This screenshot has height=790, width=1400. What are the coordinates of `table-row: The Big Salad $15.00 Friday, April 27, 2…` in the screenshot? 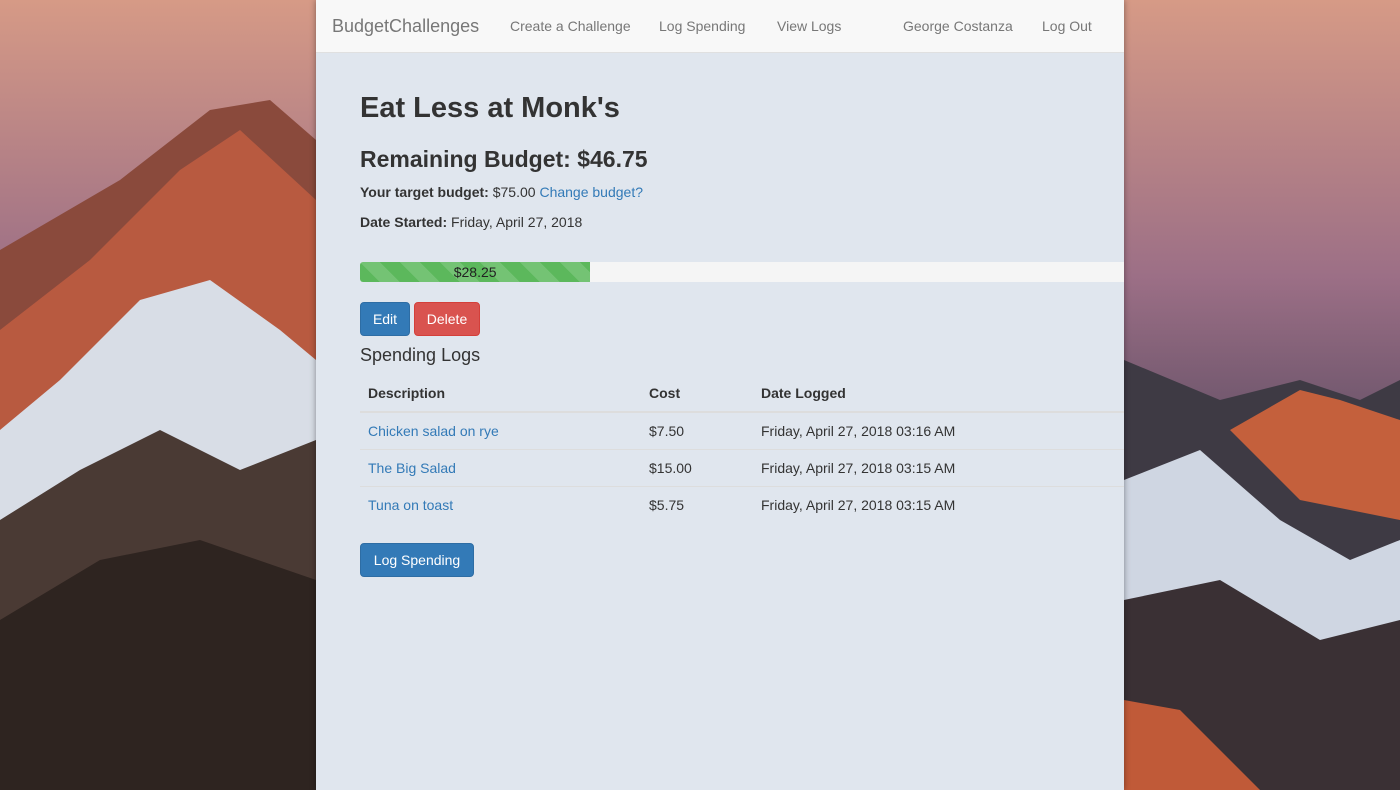 It's located at (742, 468).